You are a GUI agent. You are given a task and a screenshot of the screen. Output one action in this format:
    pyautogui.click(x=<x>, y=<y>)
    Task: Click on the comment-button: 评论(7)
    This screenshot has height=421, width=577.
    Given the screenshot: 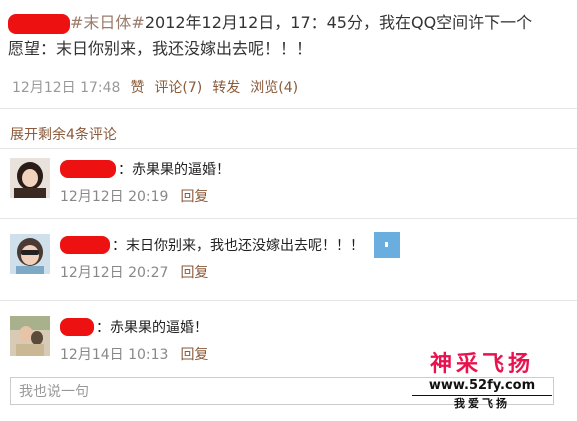 What is the action you would take?
    pyautogui.click(x=178, y=87)
    